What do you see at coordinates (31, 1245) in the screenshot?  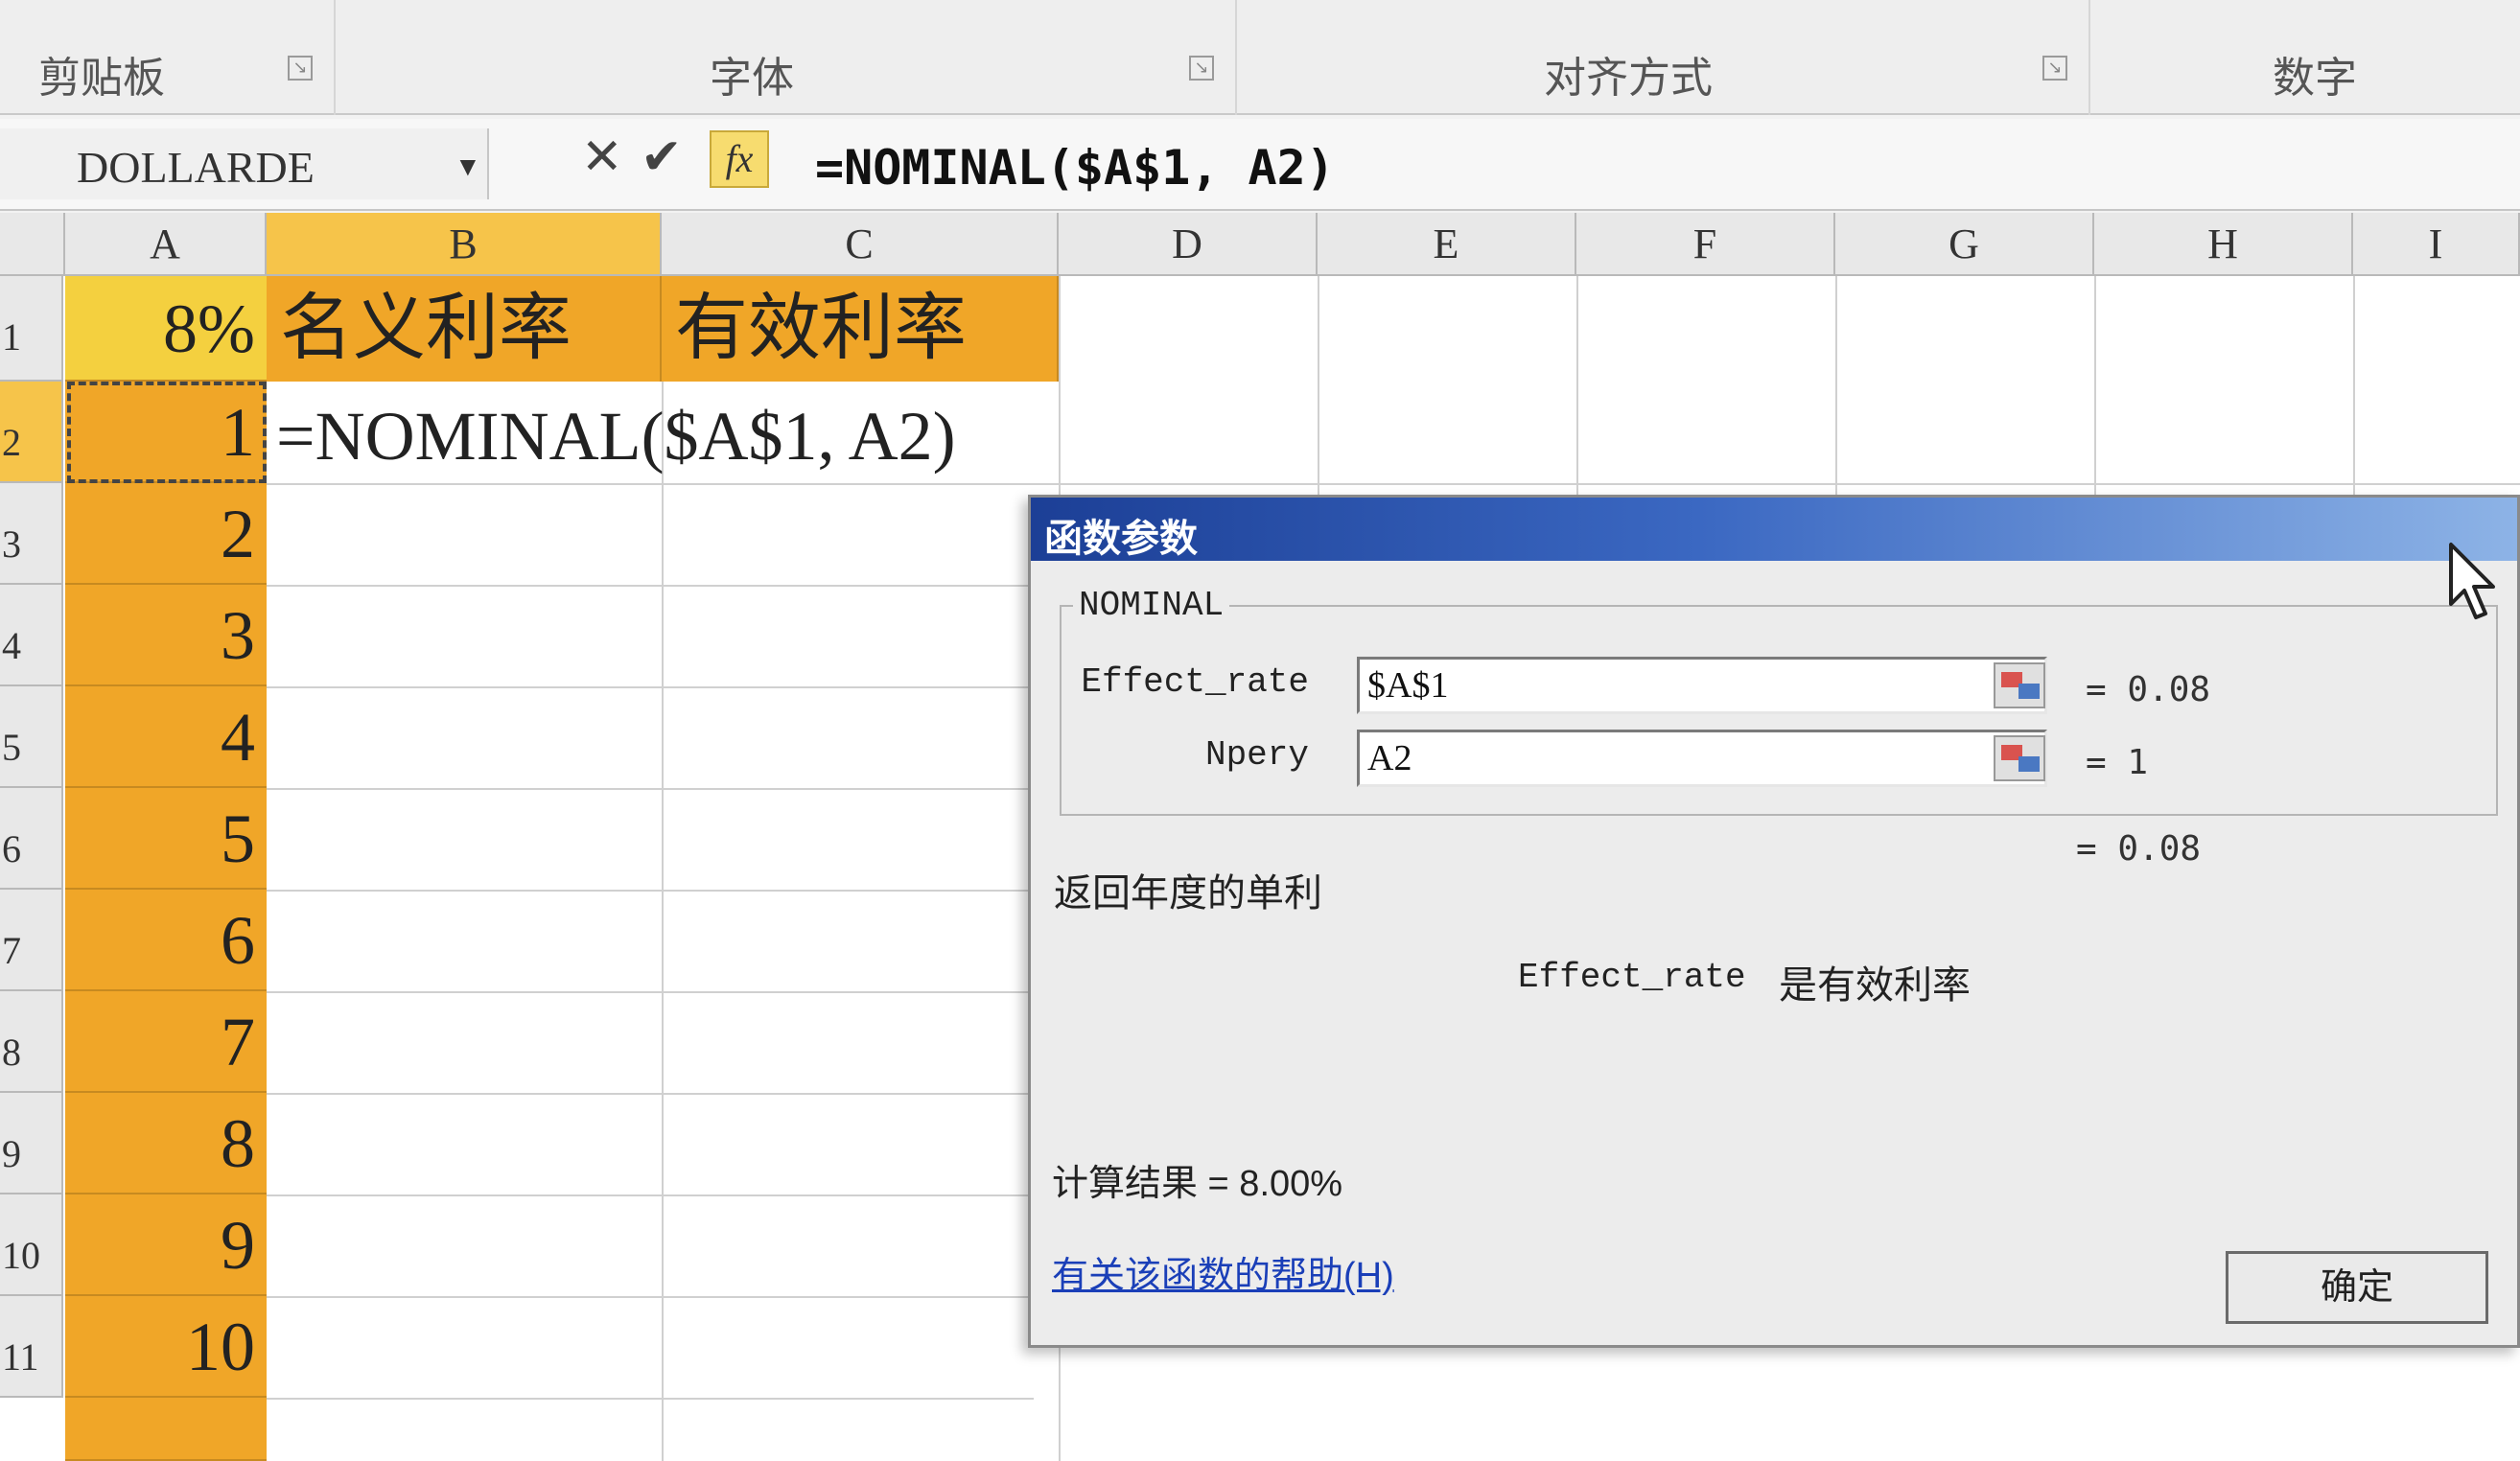 I see `row-header: 10` at bounding box center [31, 1245].